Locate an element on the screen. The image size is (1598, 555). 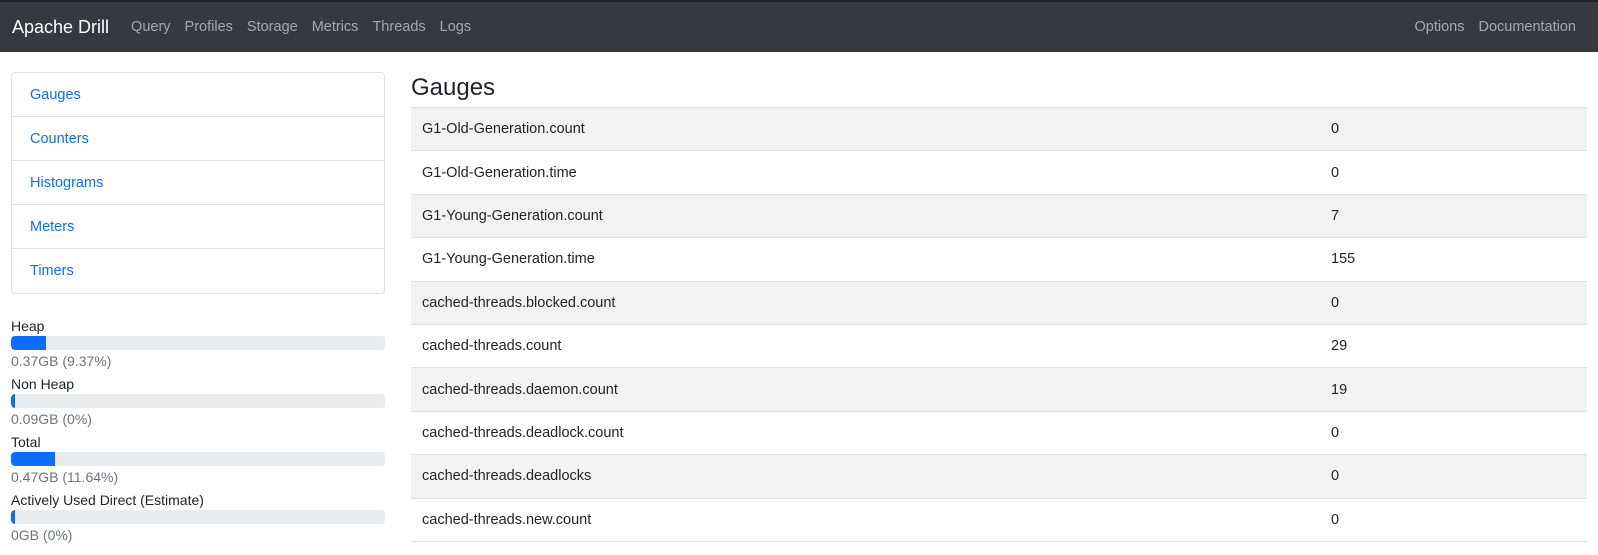
metric-value: 29 is located at coordinates (1339, 346).